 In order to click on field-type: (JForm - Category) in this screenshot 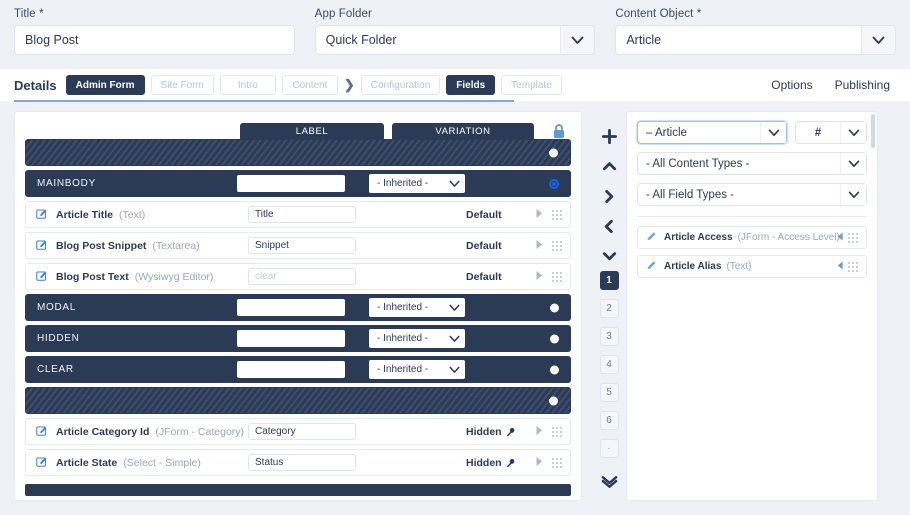, I will do `click(200, 431)`.